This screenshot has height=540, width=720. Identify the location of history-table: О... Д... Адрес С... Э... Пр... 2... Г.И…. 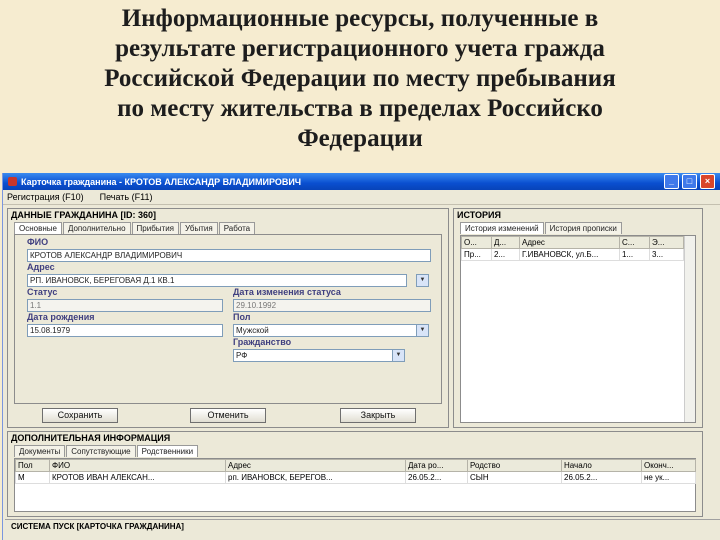
(572, 248).